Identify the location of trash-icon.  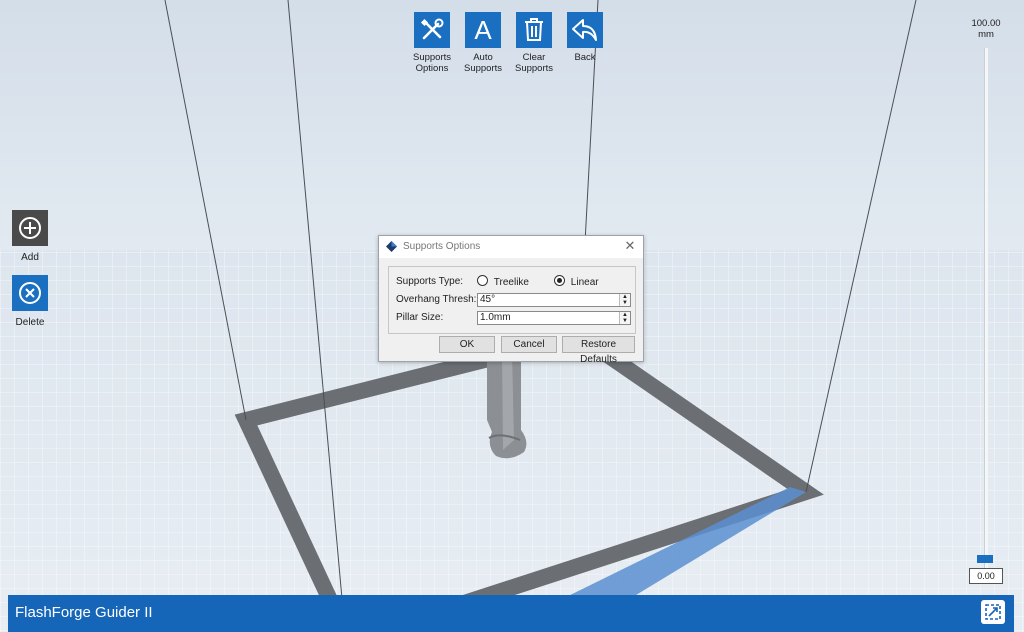
(534, 29).